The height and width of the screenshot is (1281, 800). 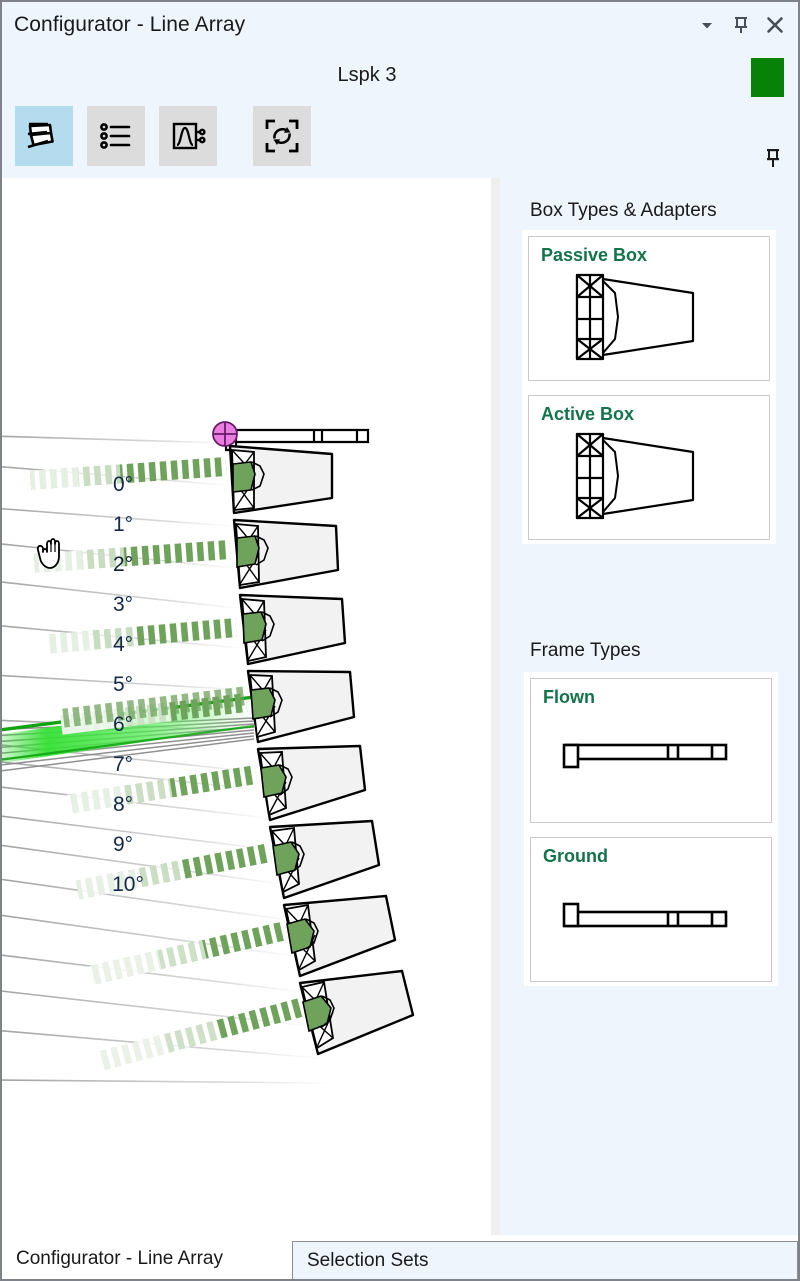 What do you see at coordinates (367, 74) in the screenshot?
I see `loudspeaker-name: Lspk 3` at bounding box center [367, 74].